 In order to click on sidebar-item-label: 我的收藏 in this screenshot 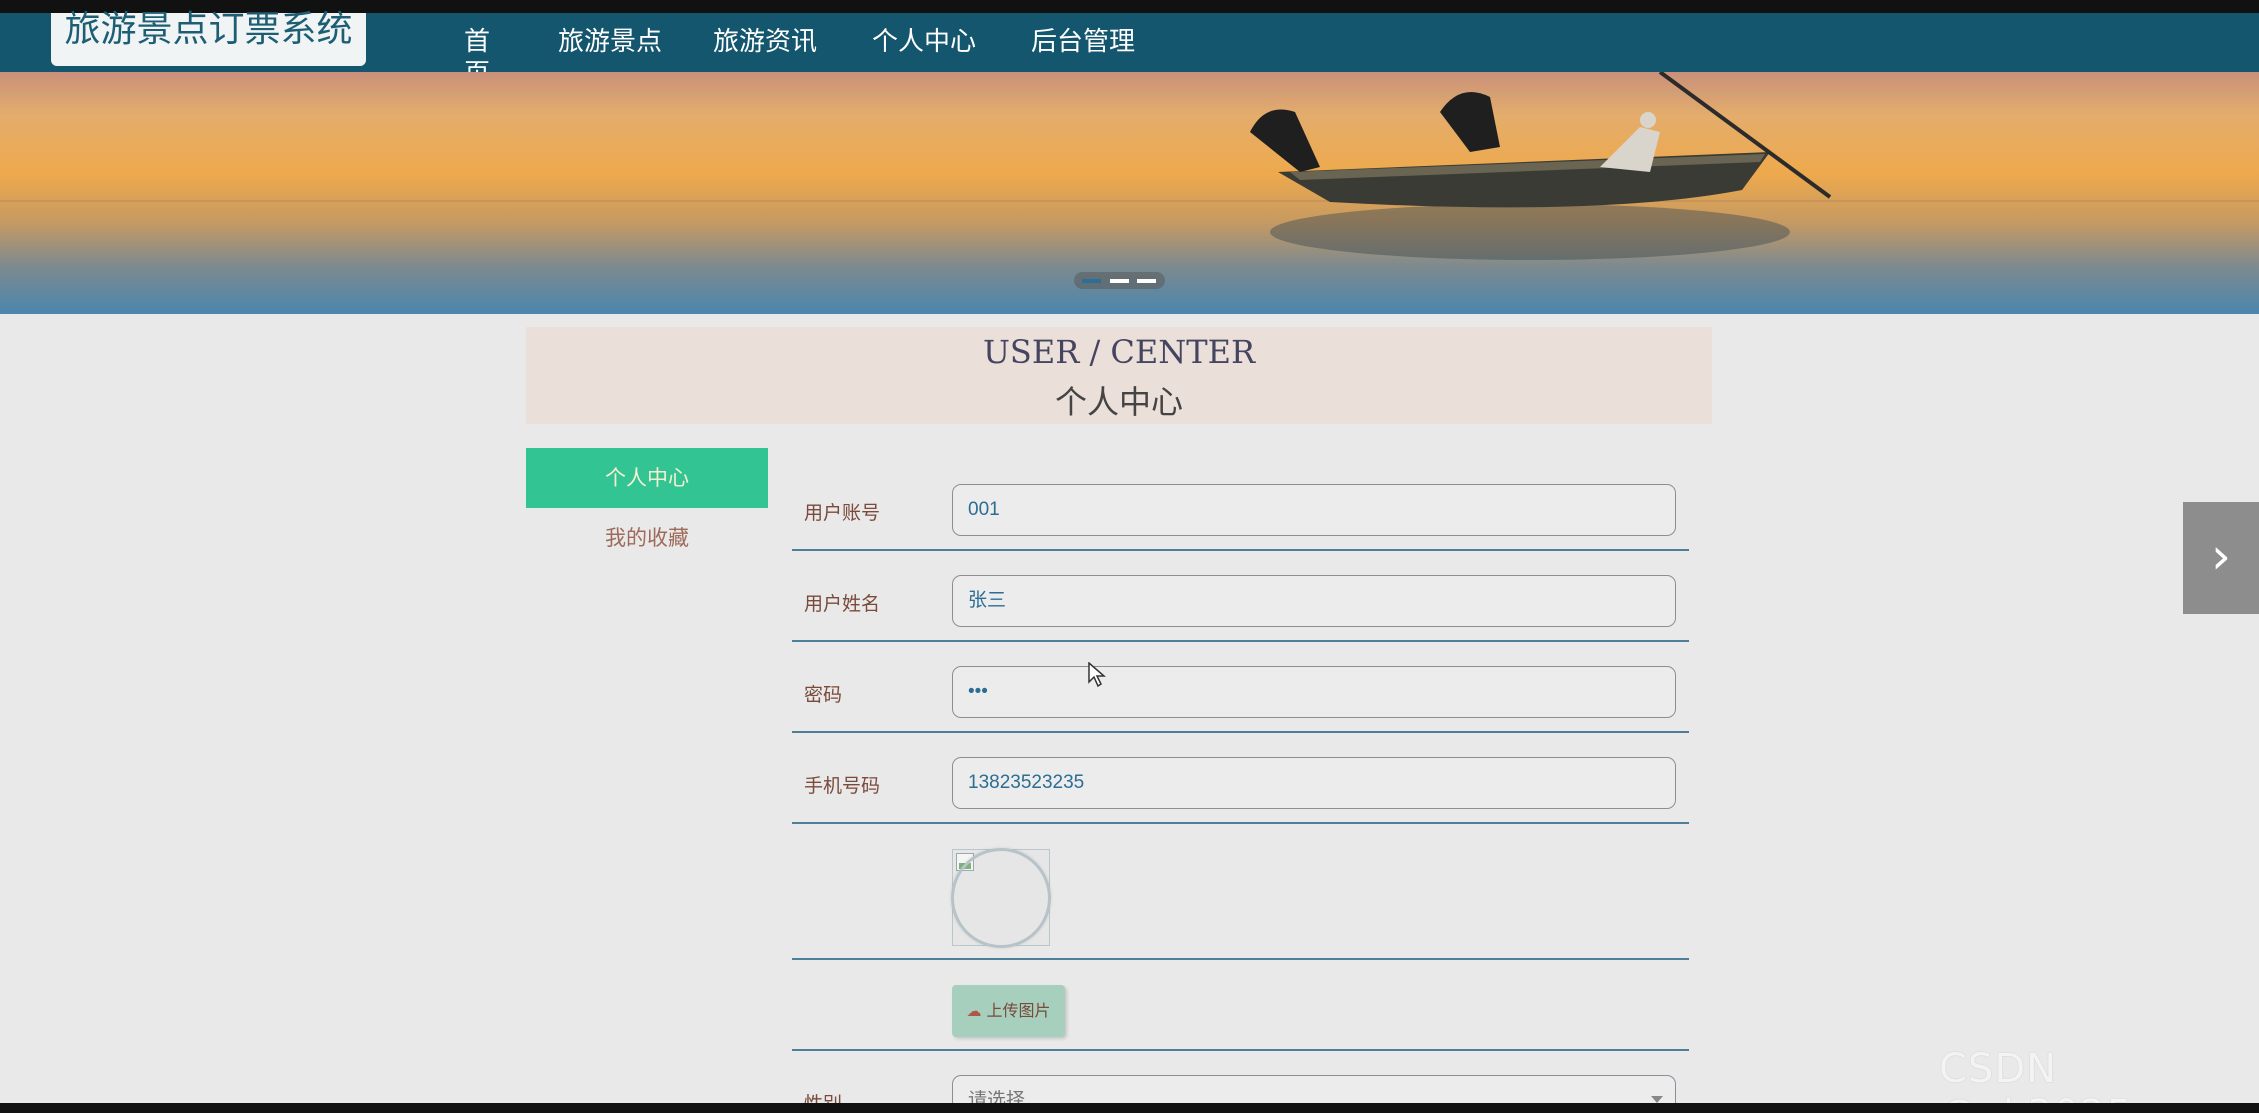, I will do `click(647, 538)`.